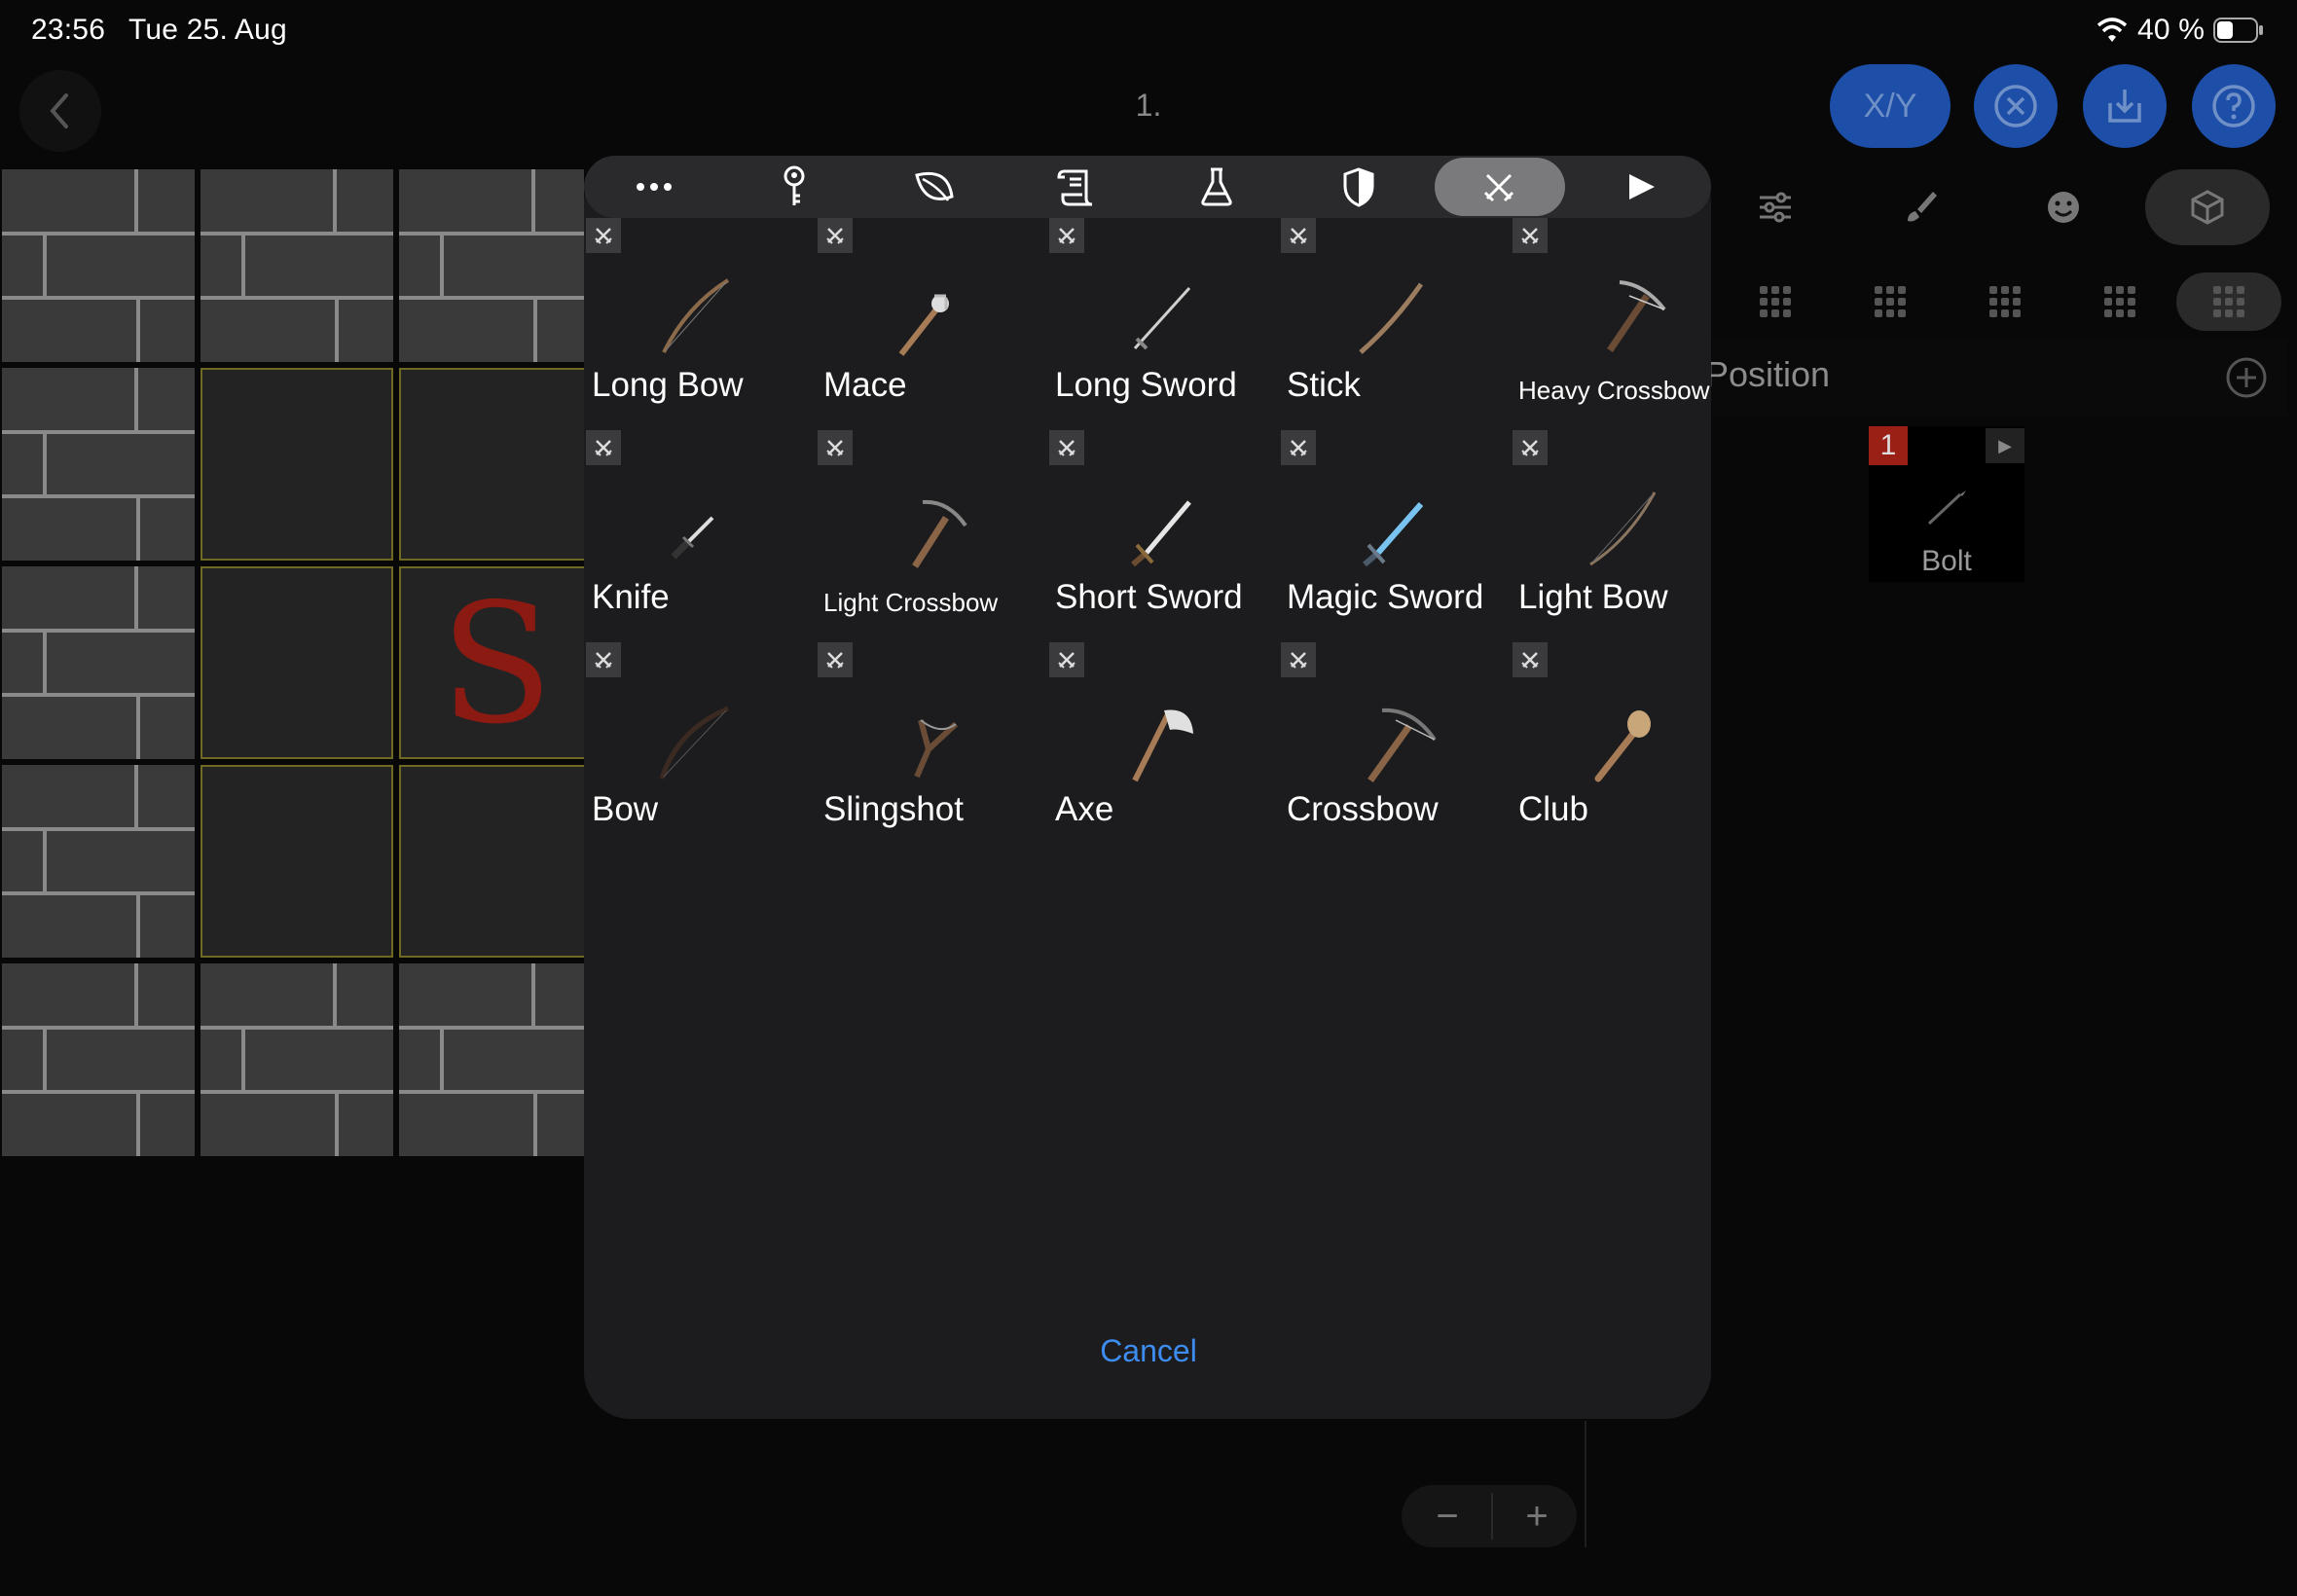 The image size is (2297, 1596). I want to click on close-button, so click(2016, 106).